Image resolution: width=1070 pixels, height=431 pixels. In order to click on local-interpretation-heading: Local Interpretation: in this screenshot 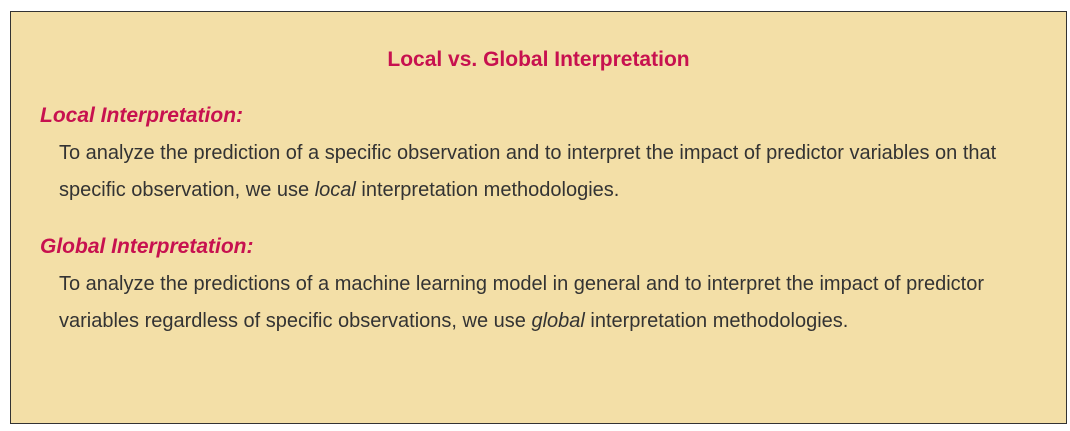, I will do `click(142, 115)`.